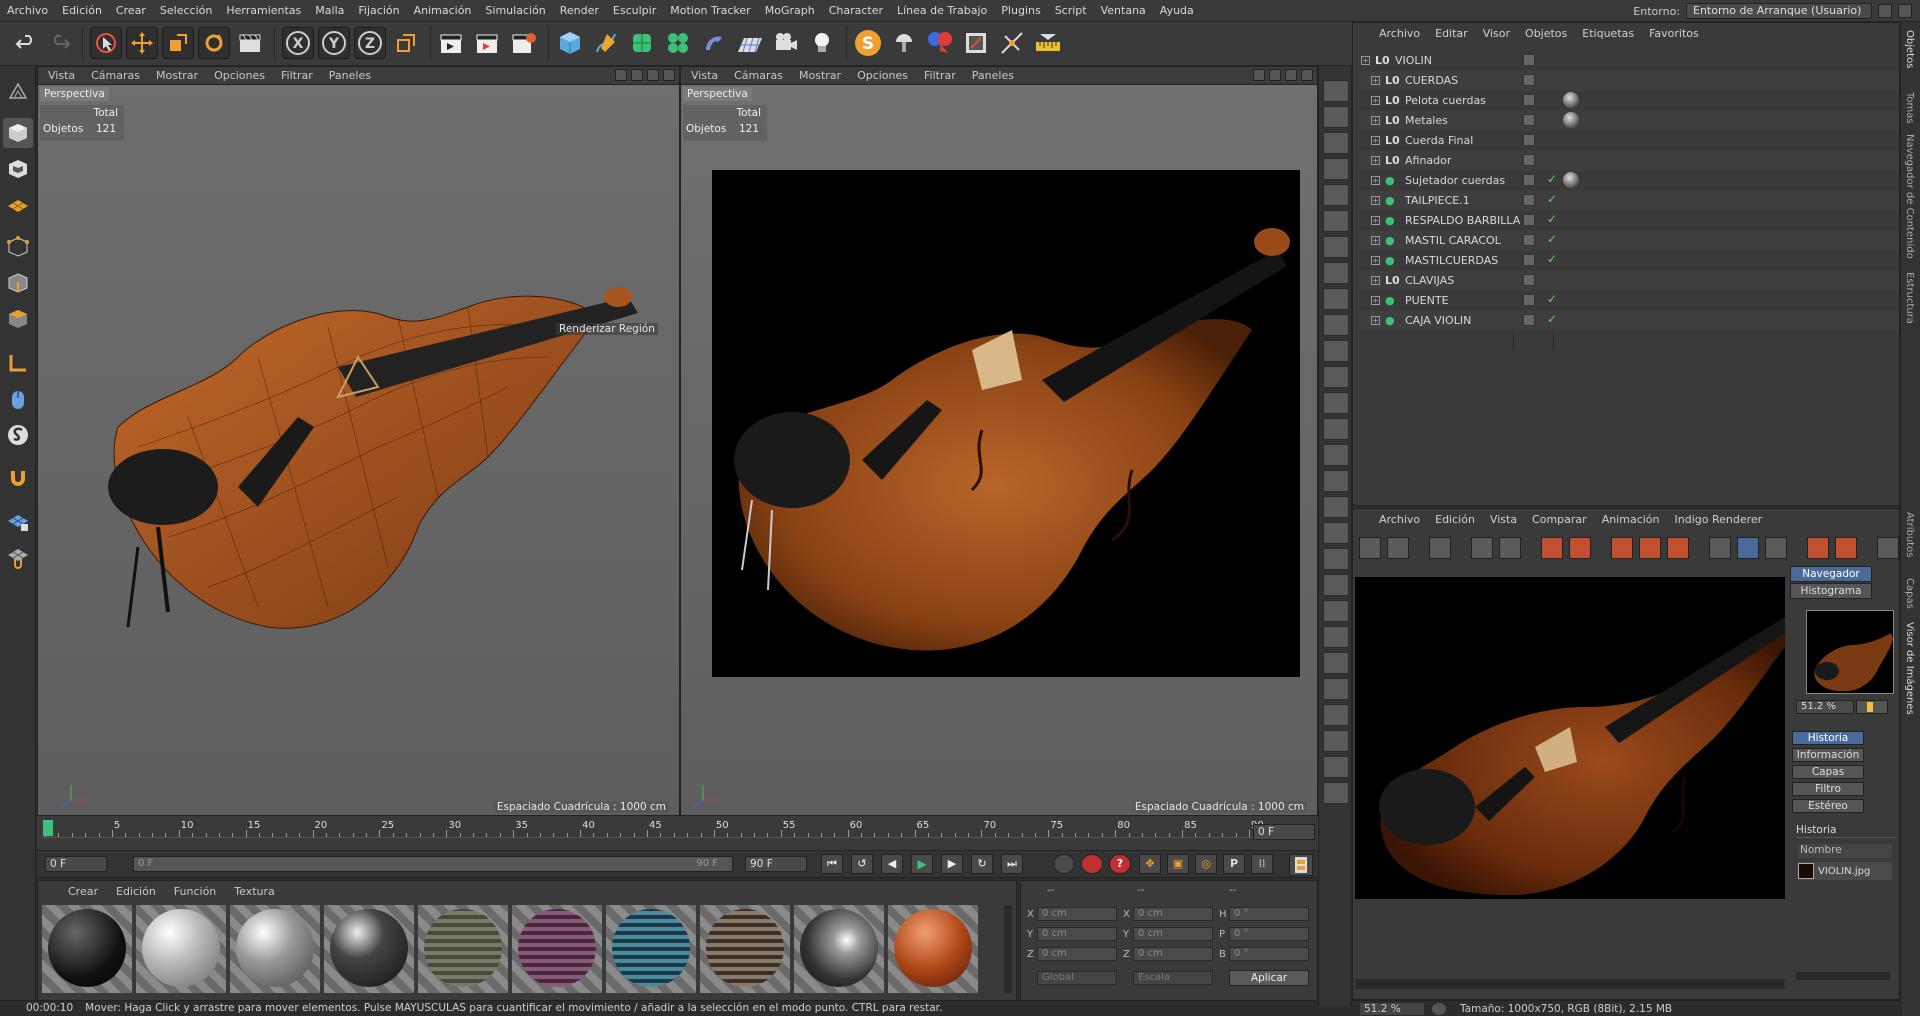  What do you see at coordinates (1629, 241) in the screenshot?
I see `object-row: + ● MASTIL CARACOL ✓` at bounding box center [1629, 241].